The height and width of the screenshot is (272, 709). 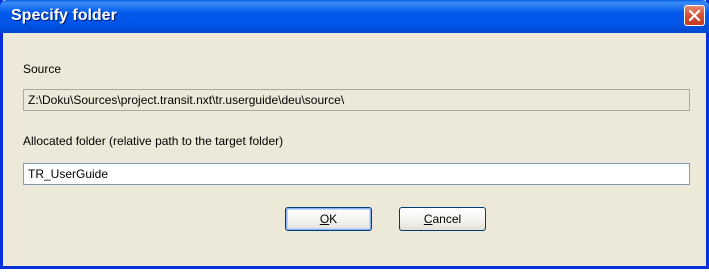 I want to click on close-button, so click(x=694, y=15).